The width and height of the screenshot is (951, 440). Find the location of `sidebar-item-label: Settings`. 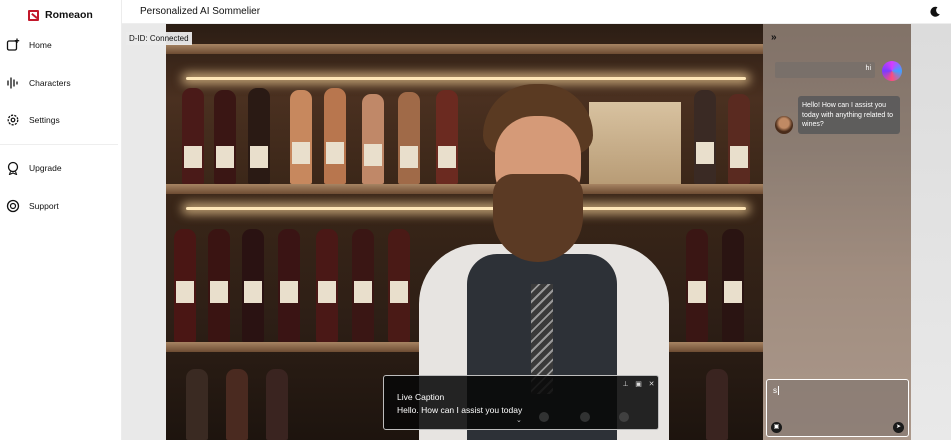

sidebar-item-label: Settings is located at coordinates (44, 120).